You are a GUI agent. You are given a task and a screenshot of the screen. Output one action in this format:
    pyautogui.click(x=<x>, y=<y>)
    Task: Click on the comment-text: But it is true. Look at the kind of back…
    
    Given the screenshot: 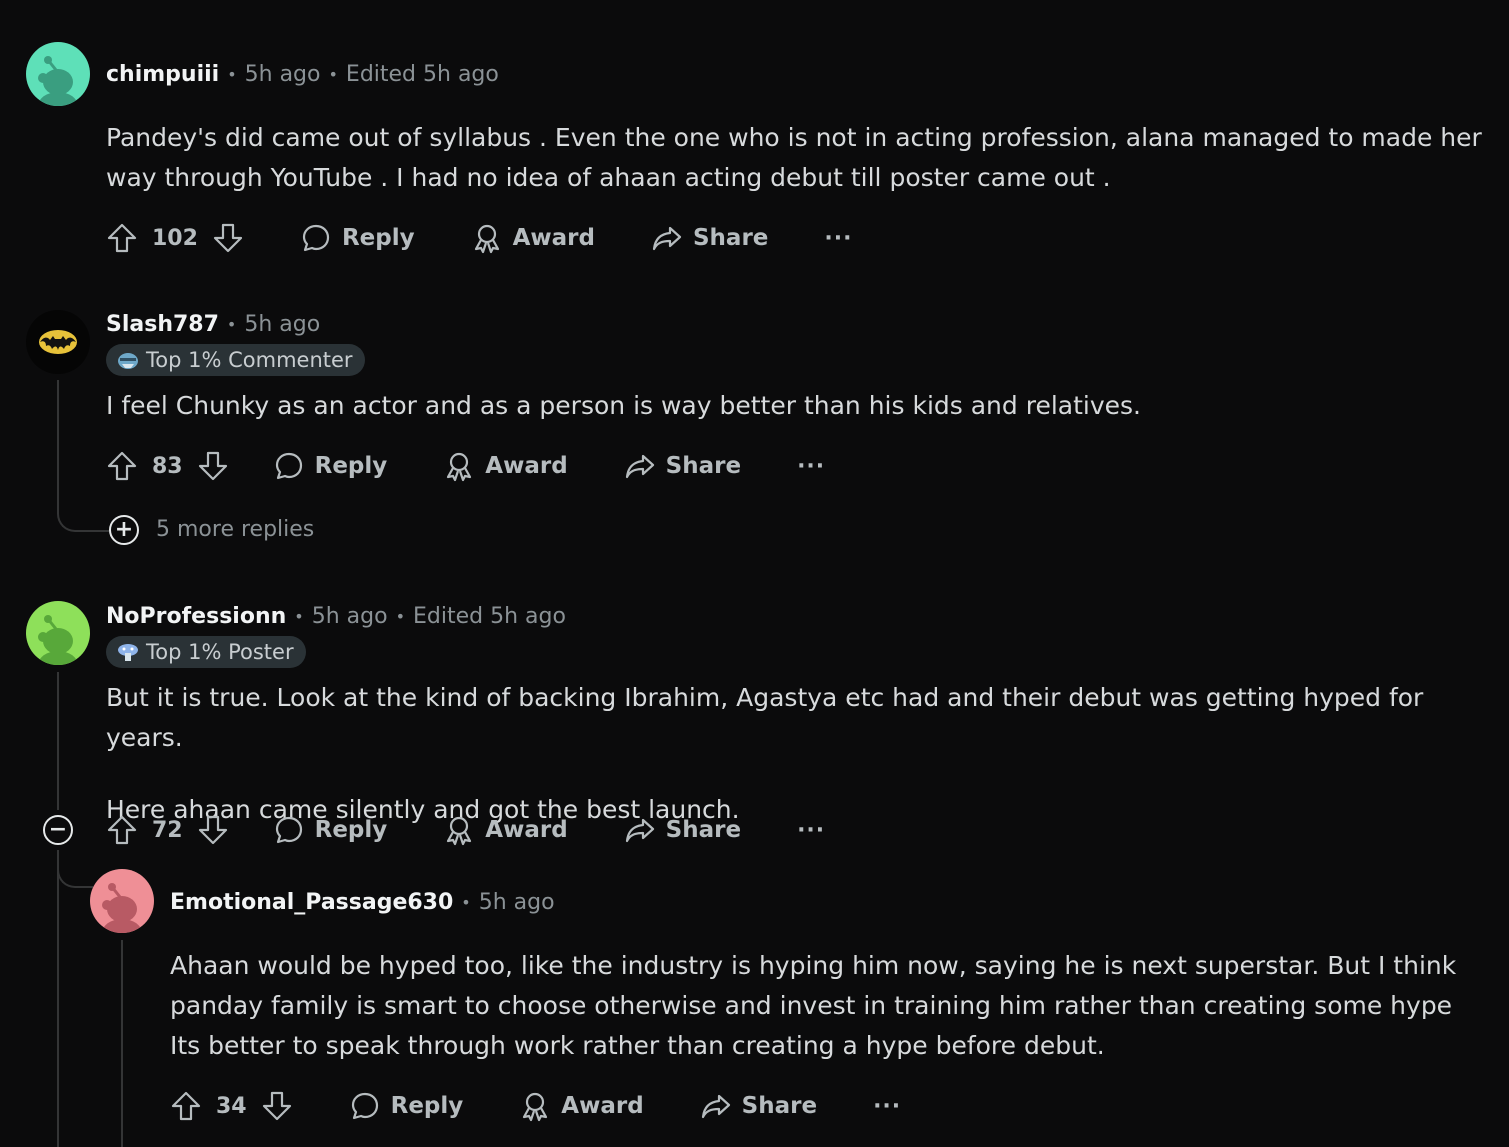 What is the action you would take?
    pyautogui.click(x=765, y=717)
    